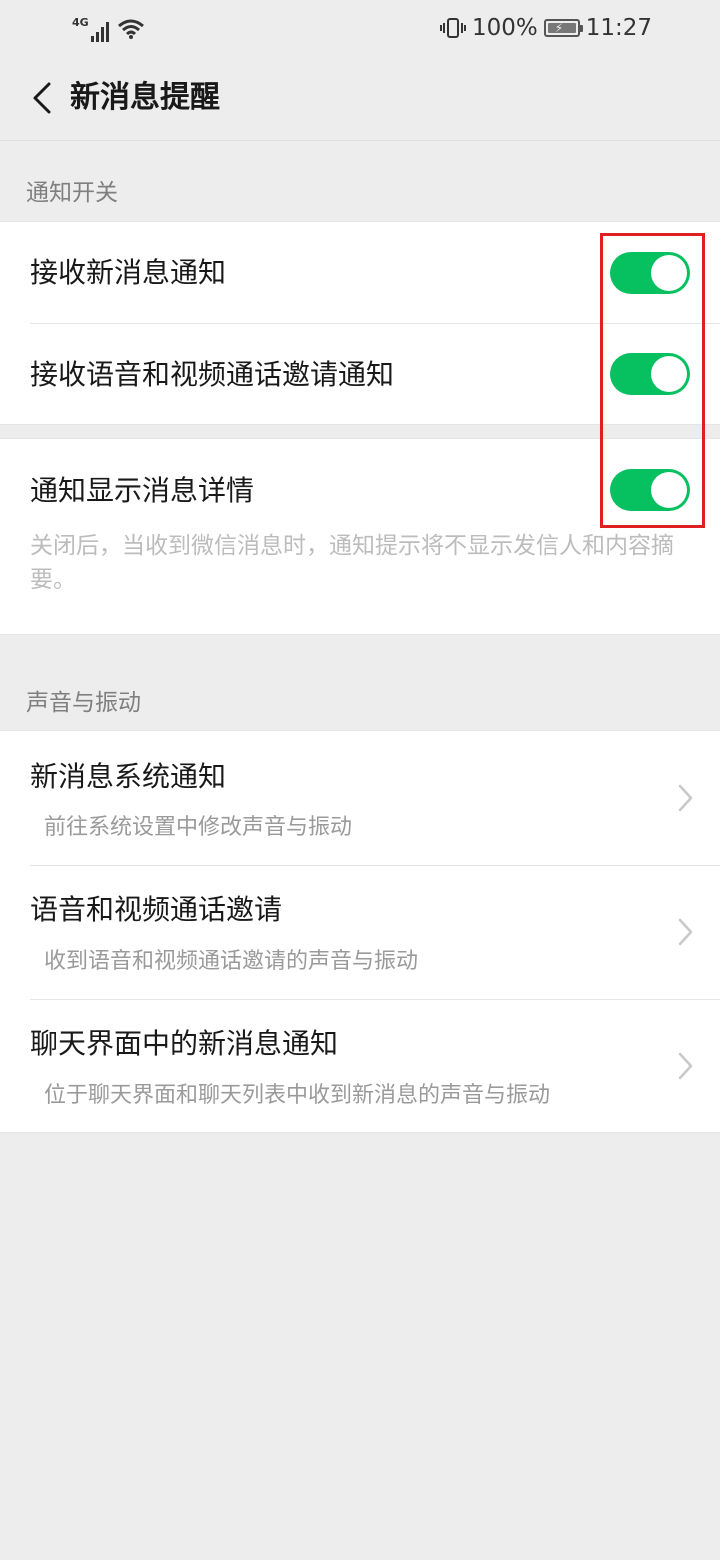 The width and height of the screenshot is (720, 1560). Describe the element at coordinates (297, 1095) in the screenshot. I see `row-subtitle: 位于聊天界面和聊天列表中收到新消息的声音与振动` at that location.